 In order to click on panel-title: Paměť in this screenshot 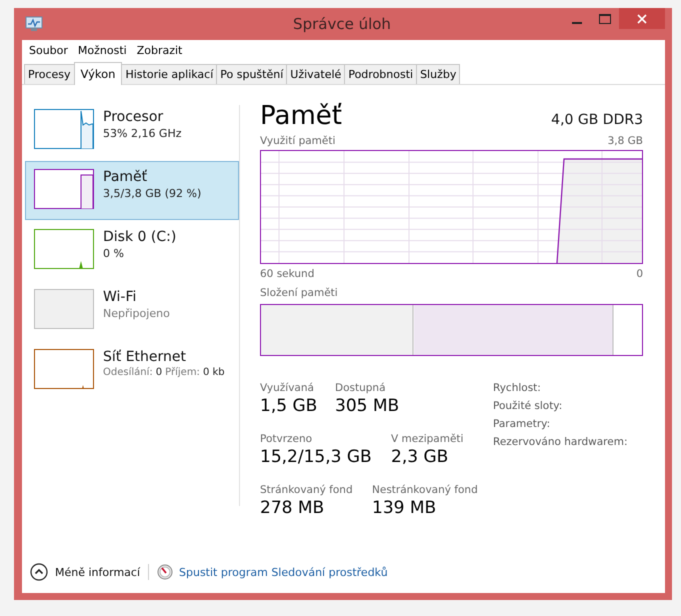, I will do `click(301, 116)`.